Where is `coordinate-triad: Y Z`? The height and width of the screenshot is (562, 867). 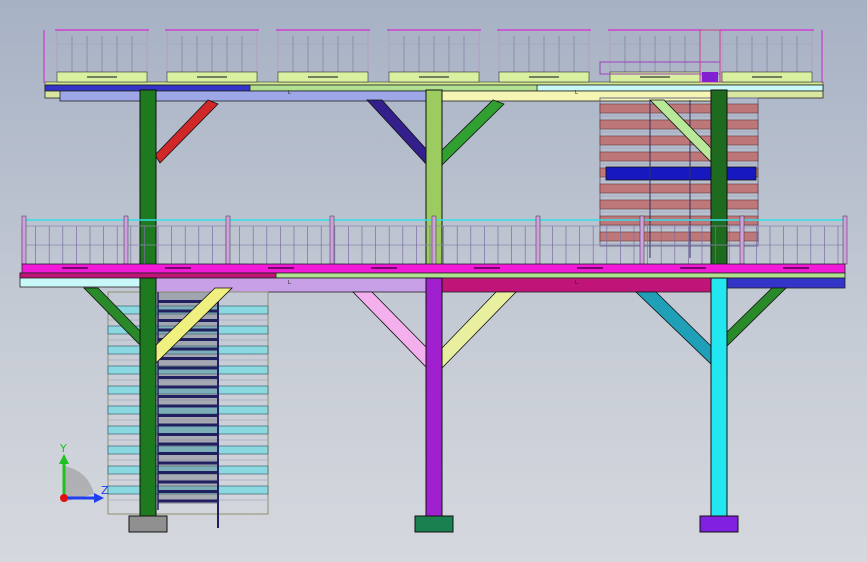 coordinate-triad: Y Z is located at coordinates (84, 472).